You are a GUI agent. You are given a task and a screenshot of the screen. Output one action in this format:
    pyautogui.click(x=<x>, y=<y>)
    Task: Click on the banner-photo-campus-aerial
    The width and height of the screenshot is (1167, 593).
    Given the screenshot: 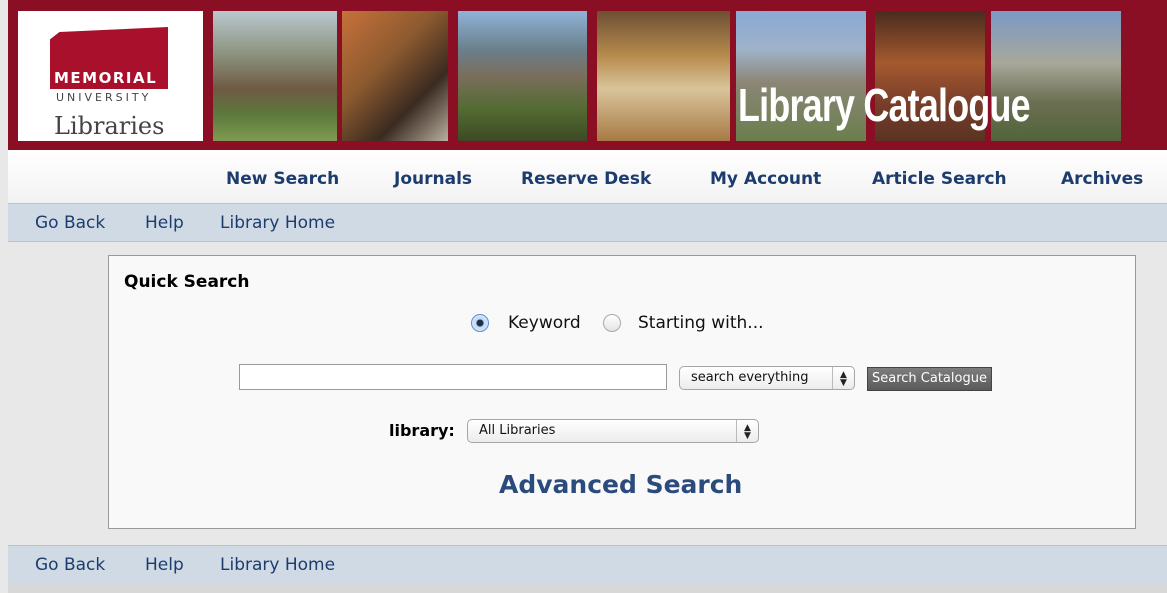 What is the action you would take?
    pyautogui.click(x=522, y=76)
    